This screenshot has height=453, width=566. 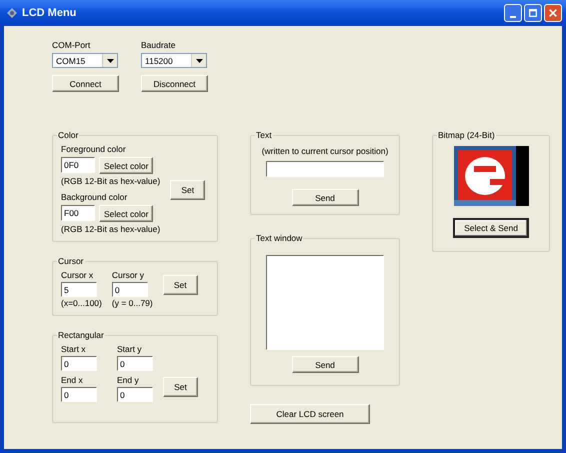 I want to click on field-label: End y, so click(x=128, y=380).